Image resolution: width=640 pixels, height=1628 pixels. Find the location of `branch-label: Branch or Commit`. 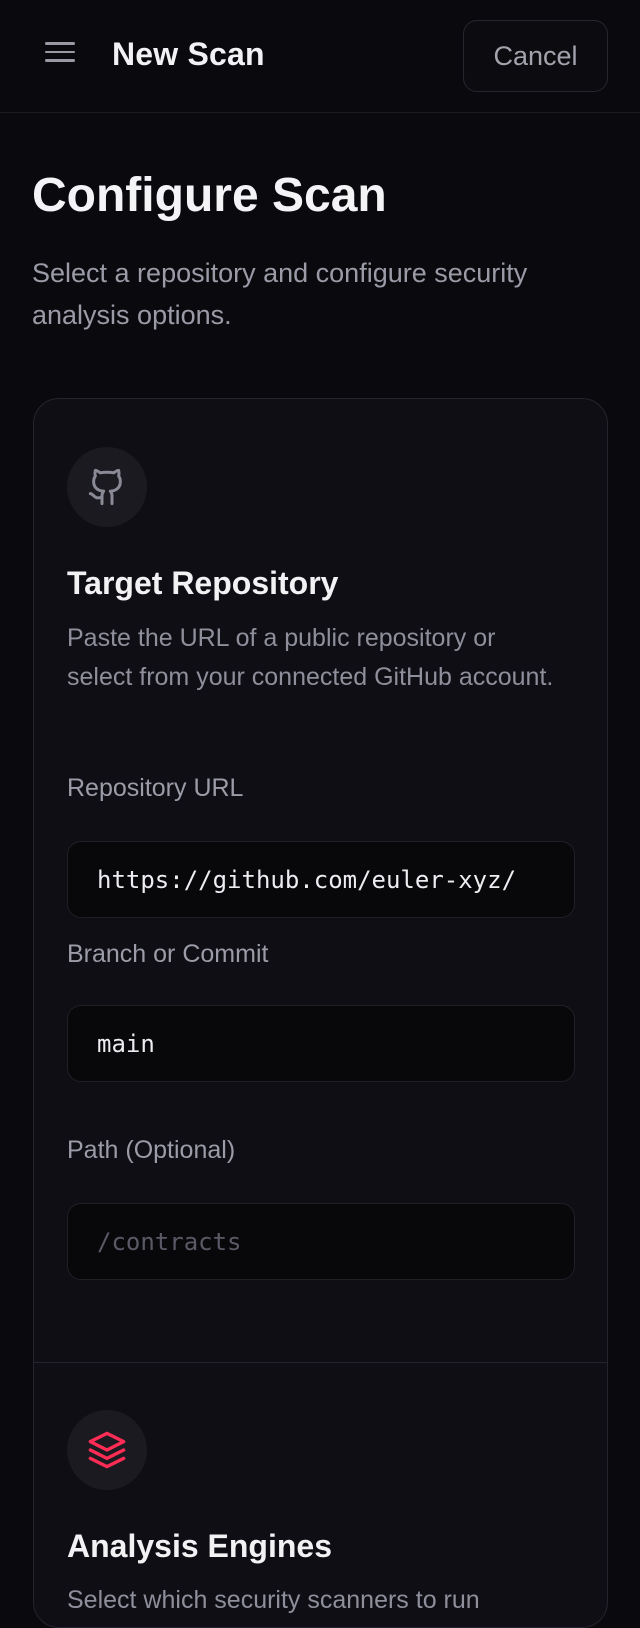

branch-label: Branch or Commit is located at coordinates (168, 954).